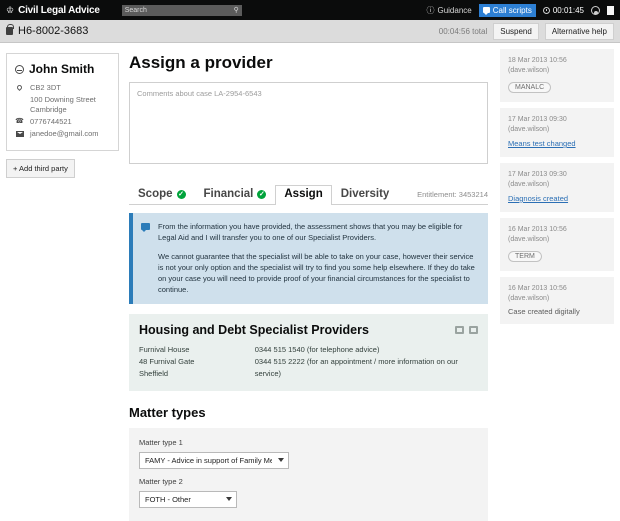  What do you see at coordinates (317, 349) in the screenshot?
I see `provider-phone-line-1: 0344 515 1540 (for telephone advice)` at bounding box center [317, 349].